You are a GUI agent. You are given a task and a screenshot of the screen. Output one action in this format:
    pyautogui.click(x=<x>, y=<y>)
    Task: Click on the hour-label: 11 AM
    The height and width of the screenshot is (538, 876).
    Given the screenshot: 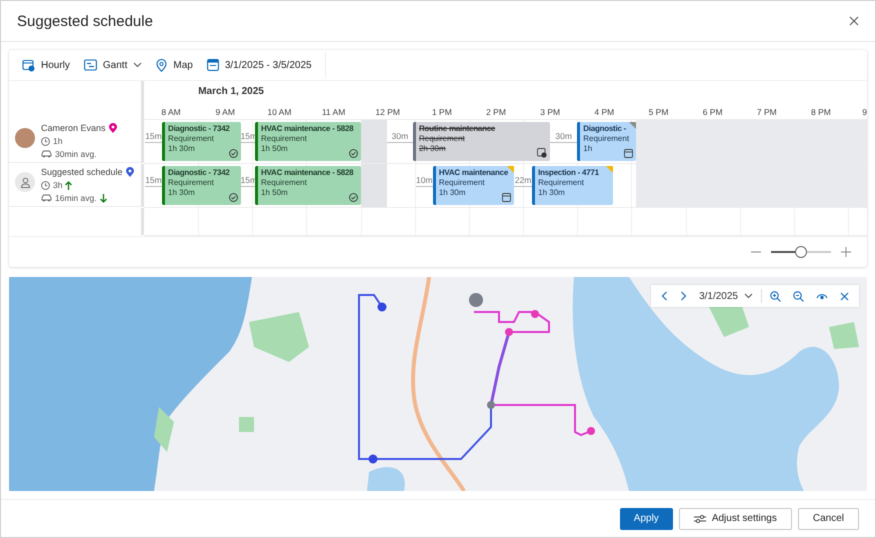 What is the action you would take?
    pyautogui.click(x=334, y=112)
    